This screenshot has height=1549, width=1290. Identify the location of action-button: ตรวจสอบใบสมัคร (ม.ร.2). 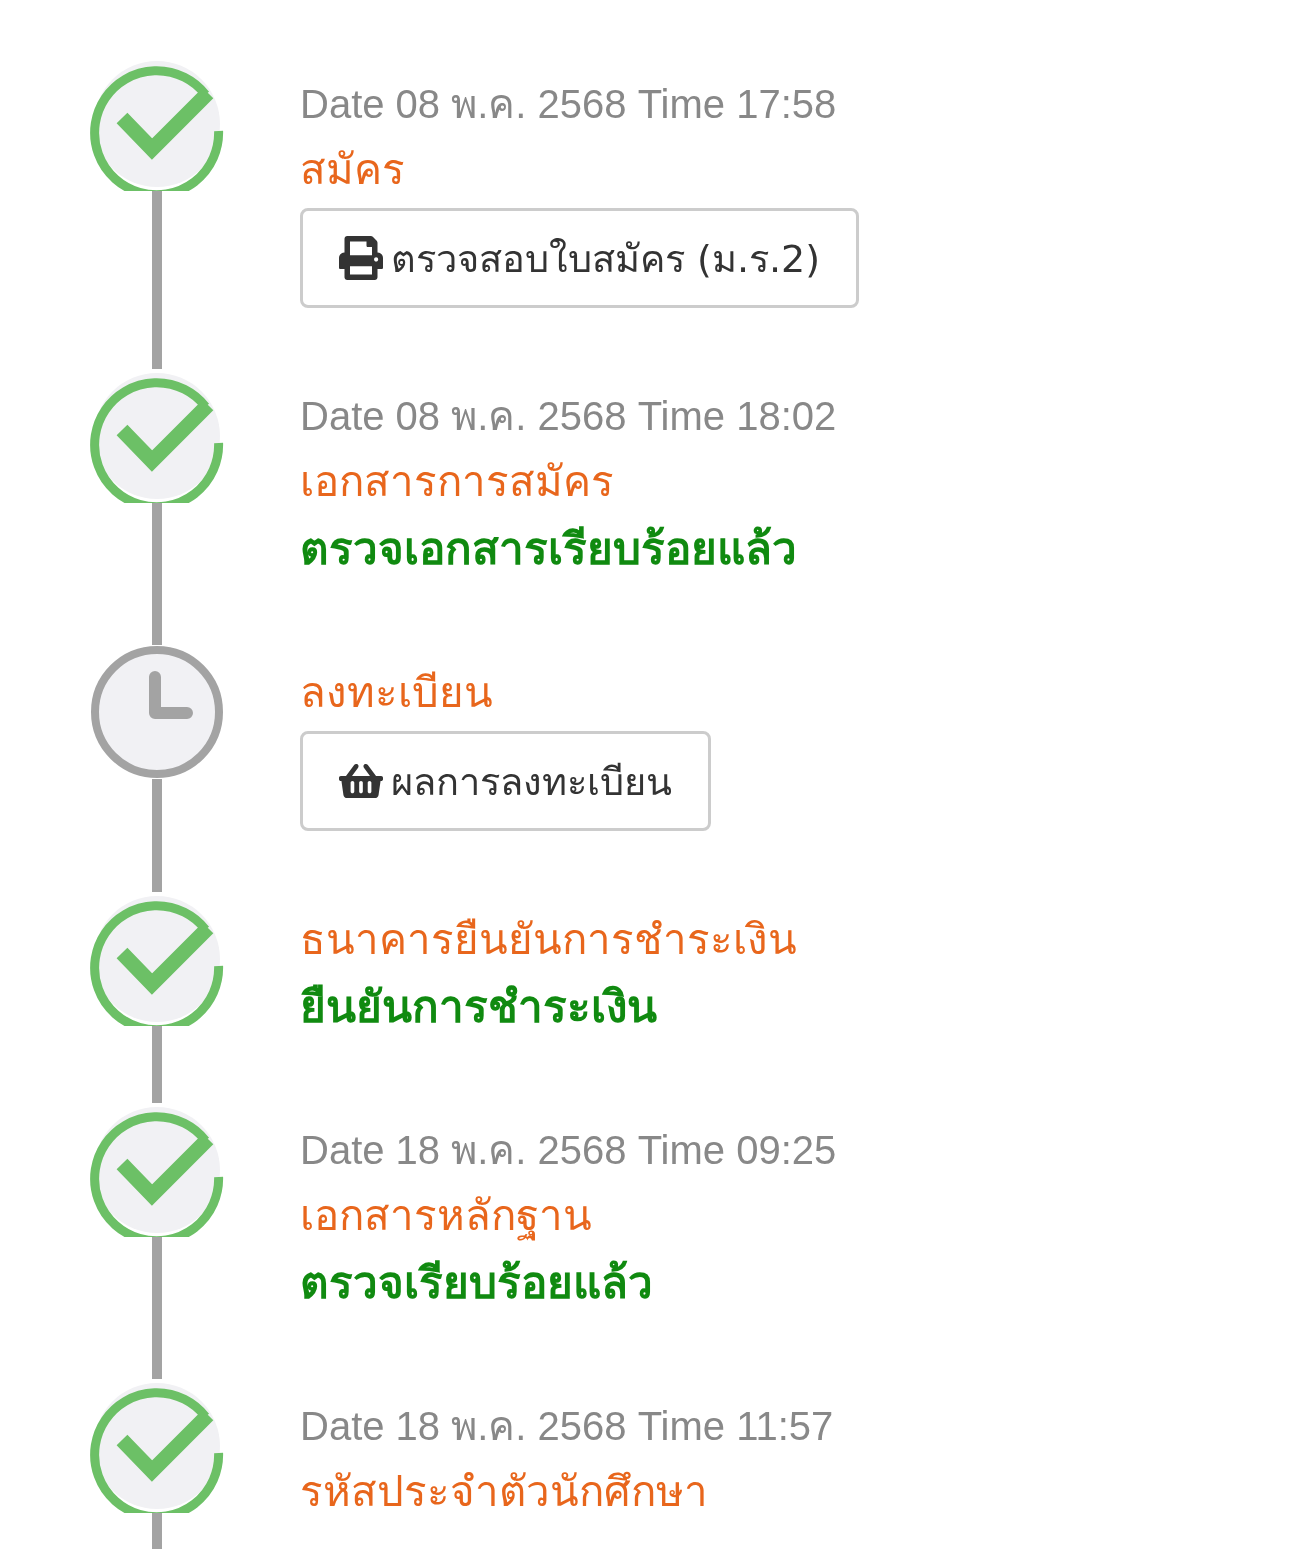
(580, 258).